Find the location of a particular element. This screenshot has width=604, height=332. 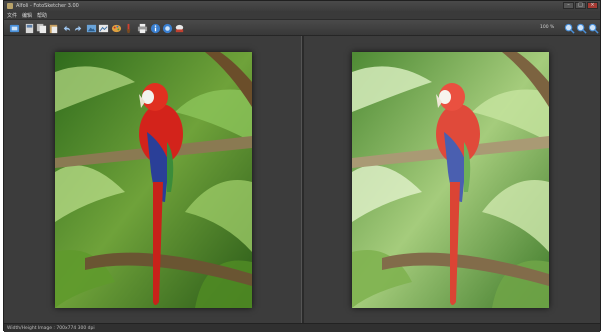

zoom-in-icon is located at coordinates (569, 28).